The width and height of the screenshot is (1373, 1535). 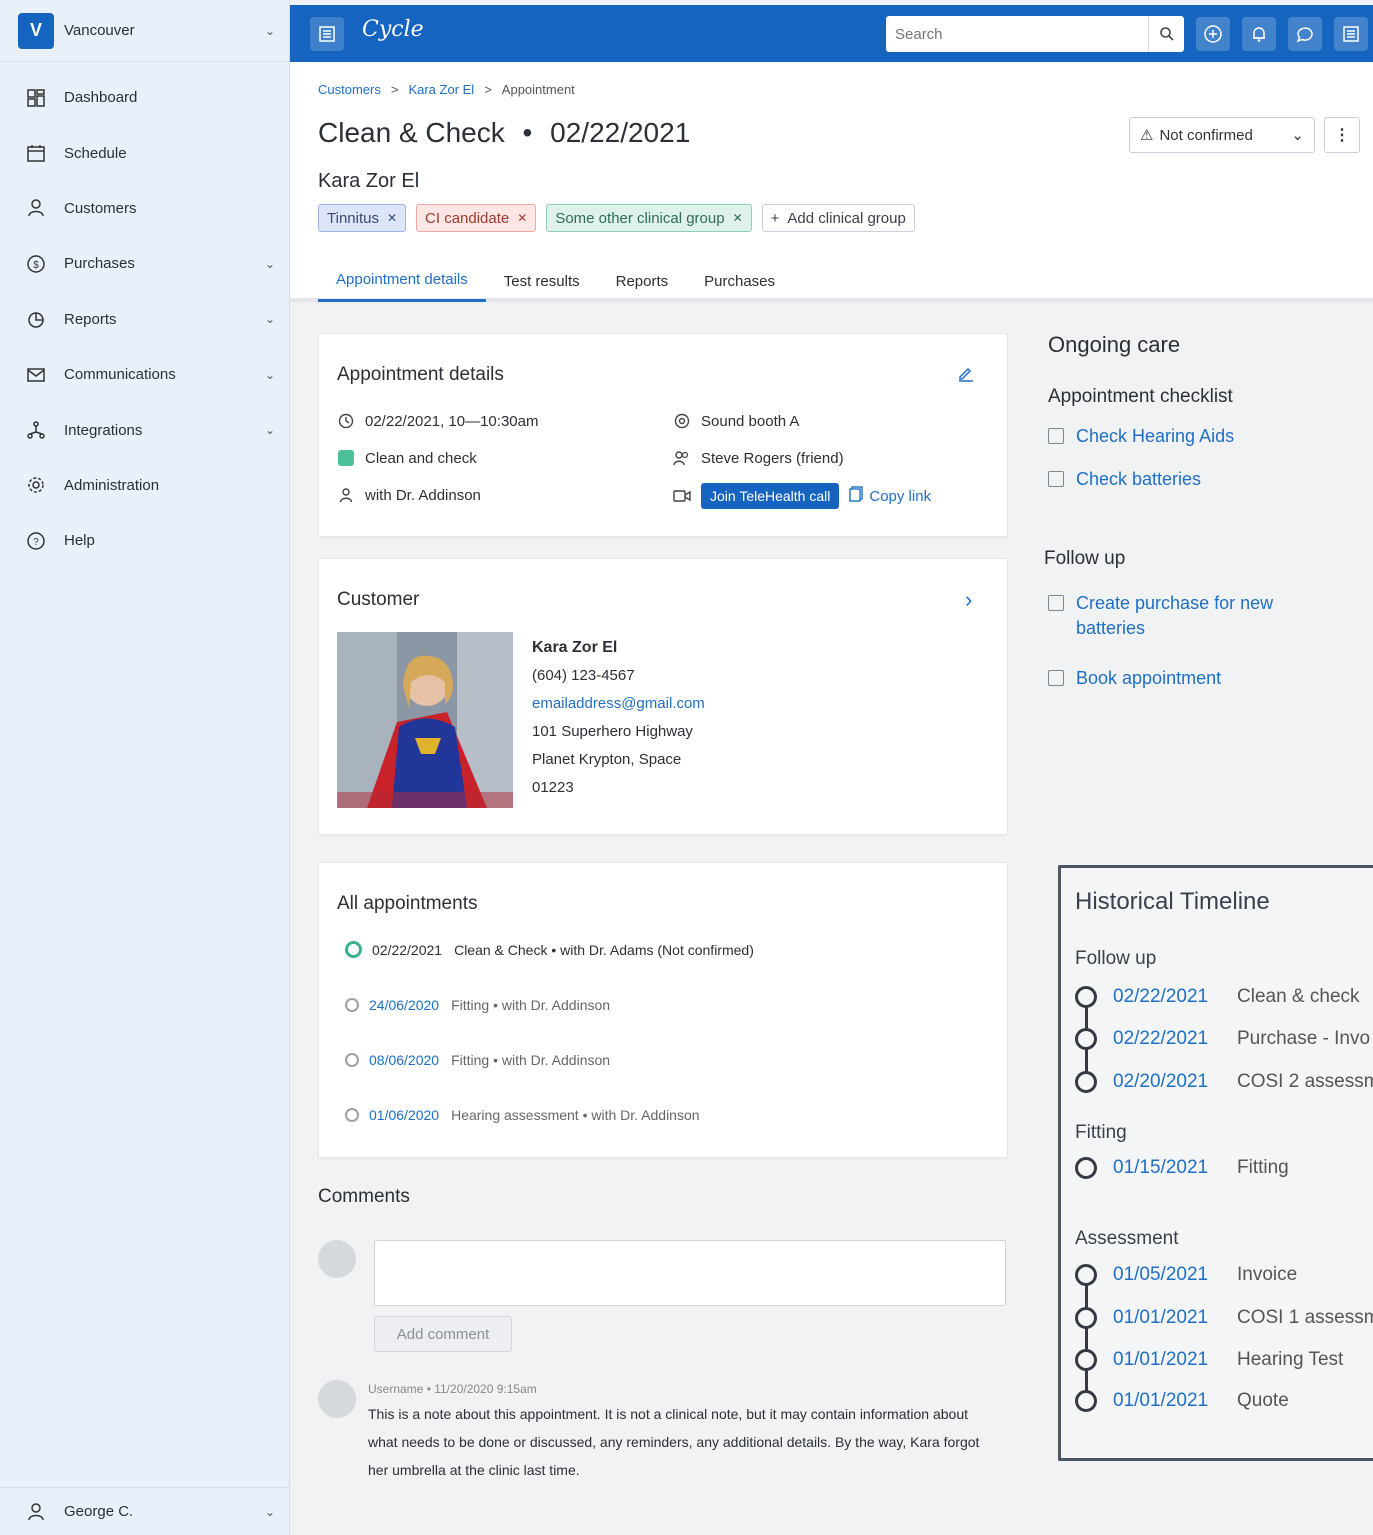 What do you see at coordinates (1192, 616) in the screenshot?
I see `followup-label: Create purchase for new batteries` at bounding box center [1192, 616].